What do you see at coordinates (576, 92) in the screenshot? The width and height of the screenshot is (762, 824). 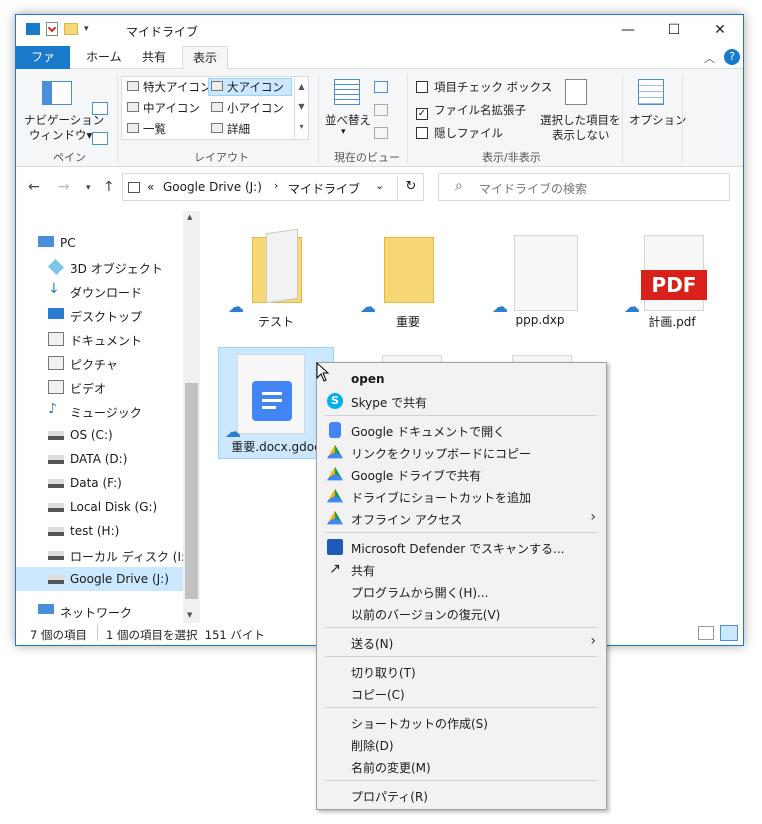 I see `hide-selected-icon` at bounding box center [576, 92].